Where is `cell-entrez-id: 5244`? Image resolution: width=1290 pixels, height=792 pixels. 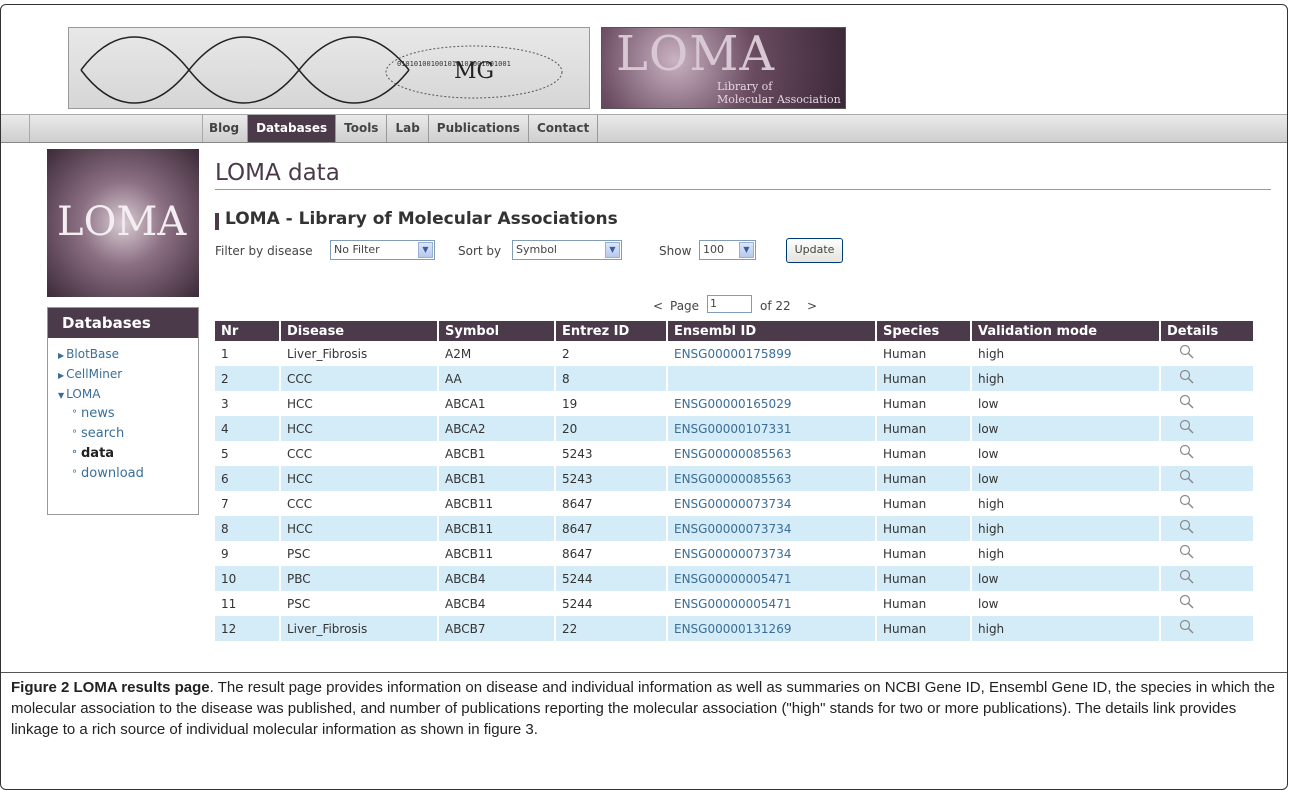
cell-entrez-id: 5244 is located at coordinates (611, 578).